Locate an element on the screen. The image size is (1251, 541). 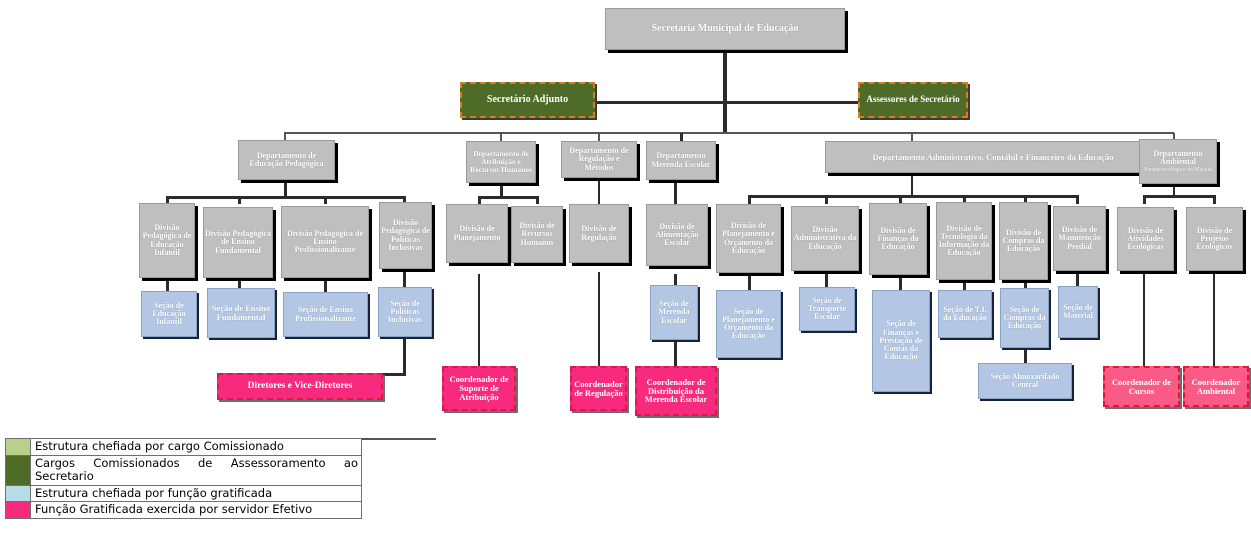
node-label: Divisão de Manutenção Predial is located at coordinates (1079, 238).